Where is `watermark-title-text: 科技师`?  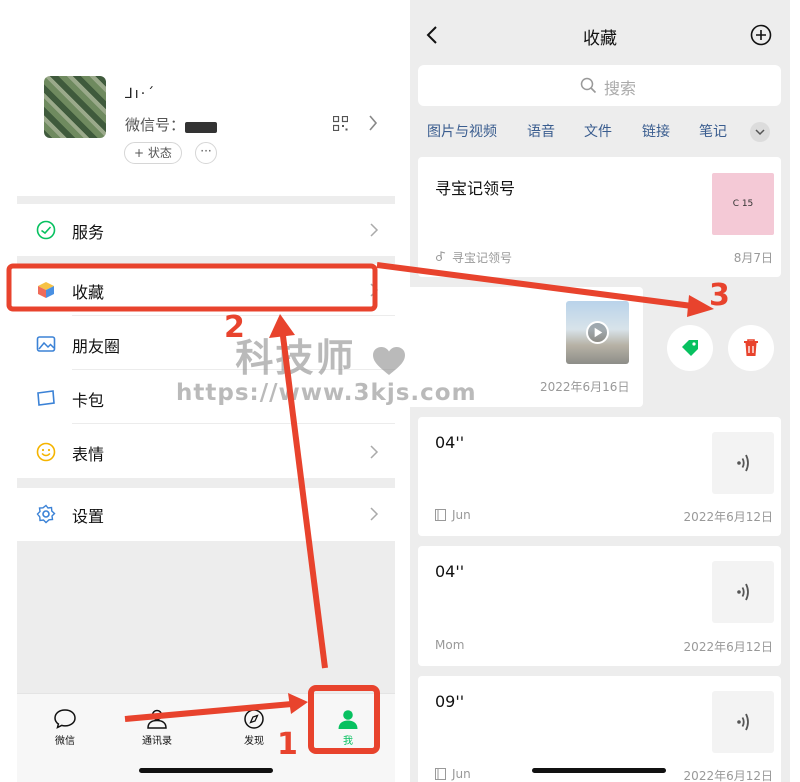
watermark-title-text: 科技师 is located at coordinates (295, 358).